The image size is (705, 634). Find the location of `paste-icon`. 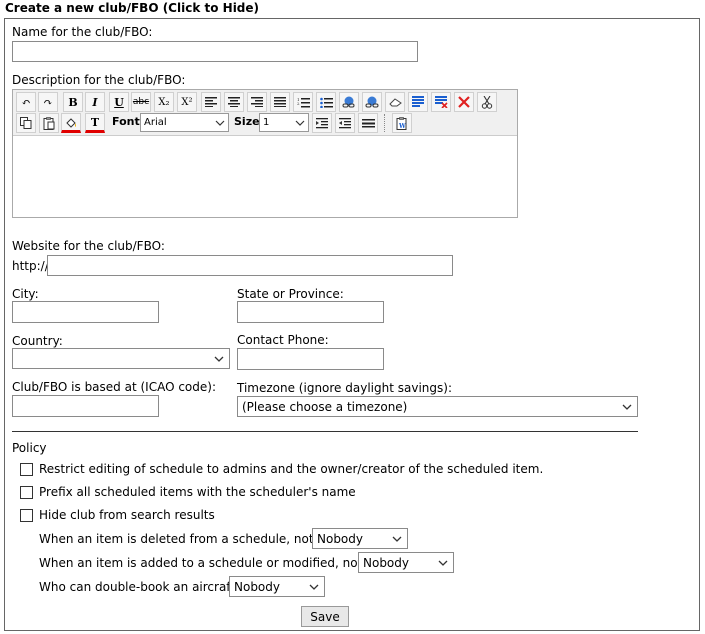

paste-icon is located at coordinates (49, 123).